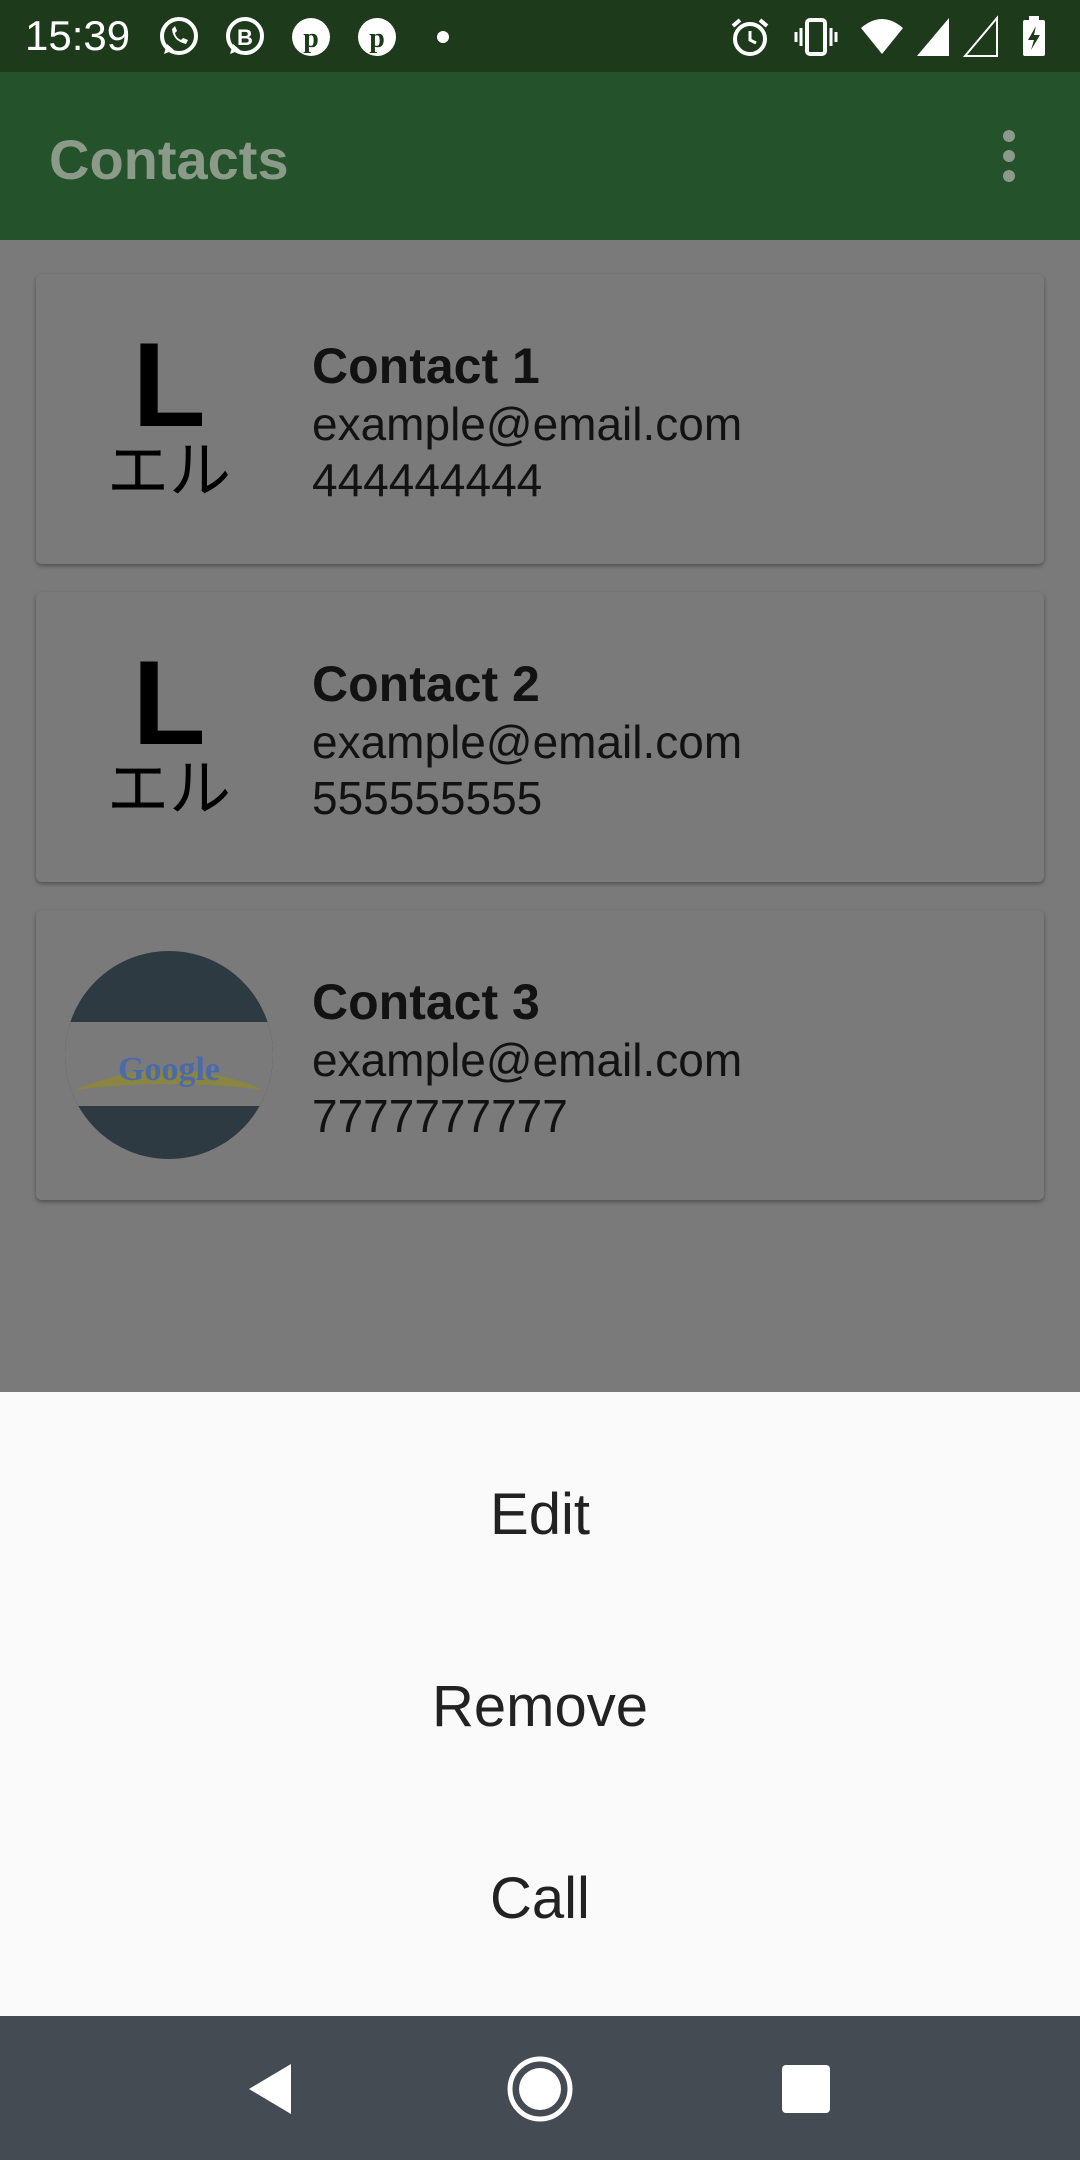  I want to click on whatsapp-icon, so click(179, 36).